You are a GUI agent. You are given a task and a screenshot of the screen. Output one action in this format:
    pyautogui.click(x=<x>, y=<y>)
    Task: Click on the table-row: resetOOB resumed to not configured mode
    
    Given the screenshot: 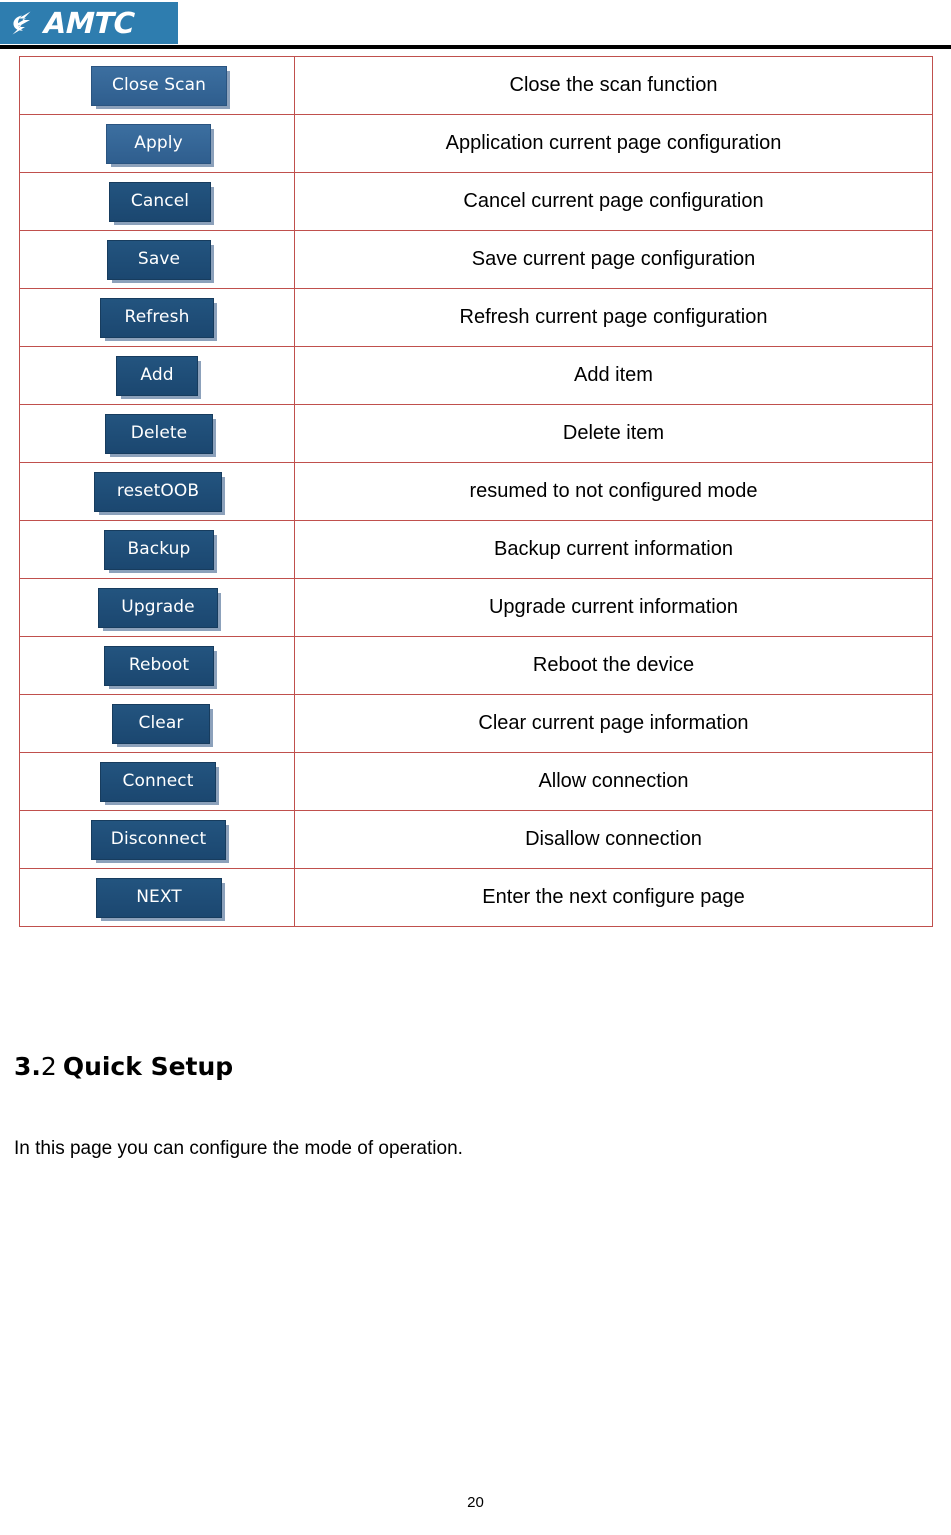 What is the action you would take?
    pyautogui.click(x=476, y=491)
    